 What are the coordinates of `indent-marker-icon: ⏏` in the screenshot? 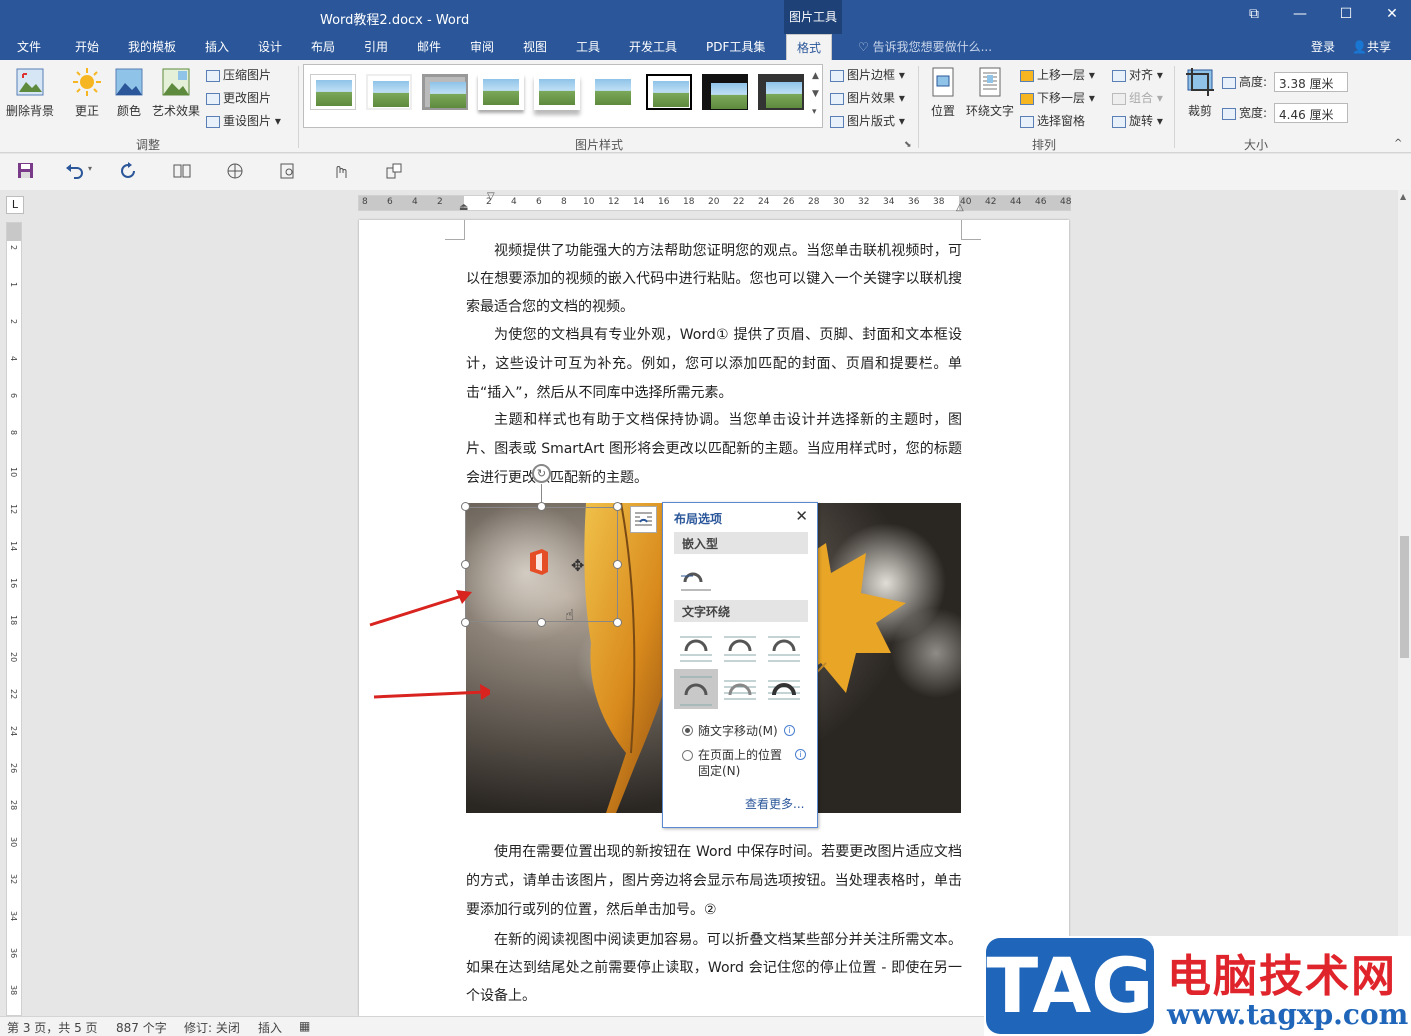 It's located at (463, 207).